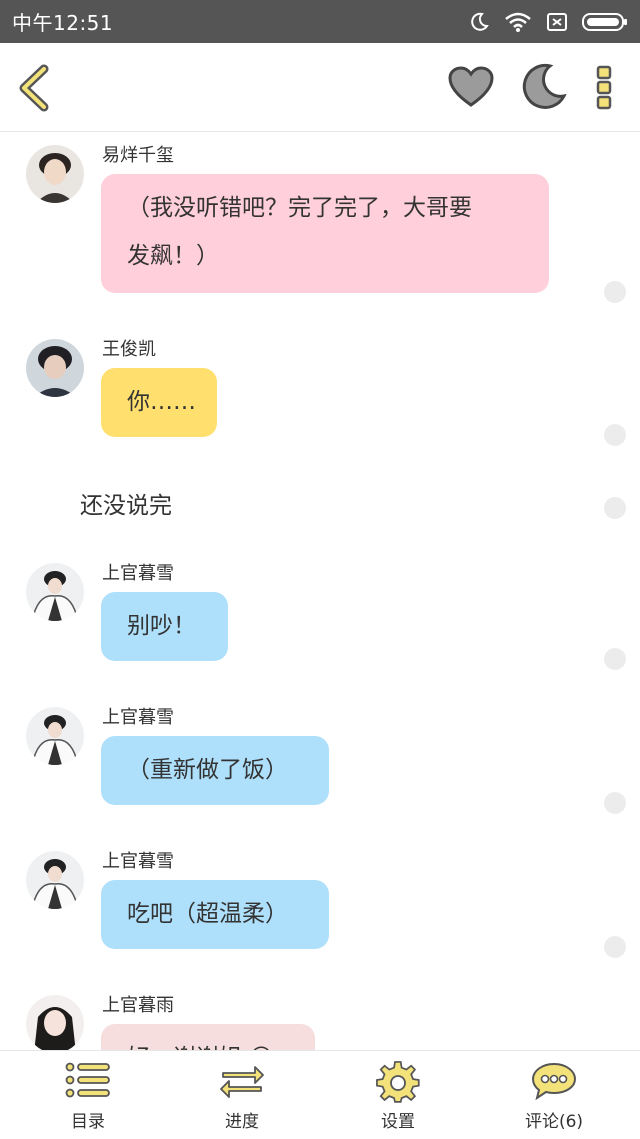 This screenshot has width=640, height=1139. What do you see at coordinates (207, 914) in the screenshot?
I see `message-text: 吃吧（超温柔）` at bounding box center [207, 914].